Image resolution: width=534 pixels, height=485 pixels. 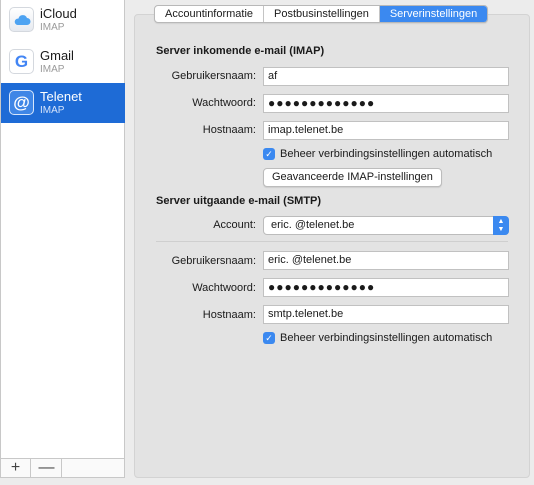 What do you see at coordinates (234, 225) in the screenshot?
I see `outgoing-account-label: Account:` at bounding box center [234, 225].